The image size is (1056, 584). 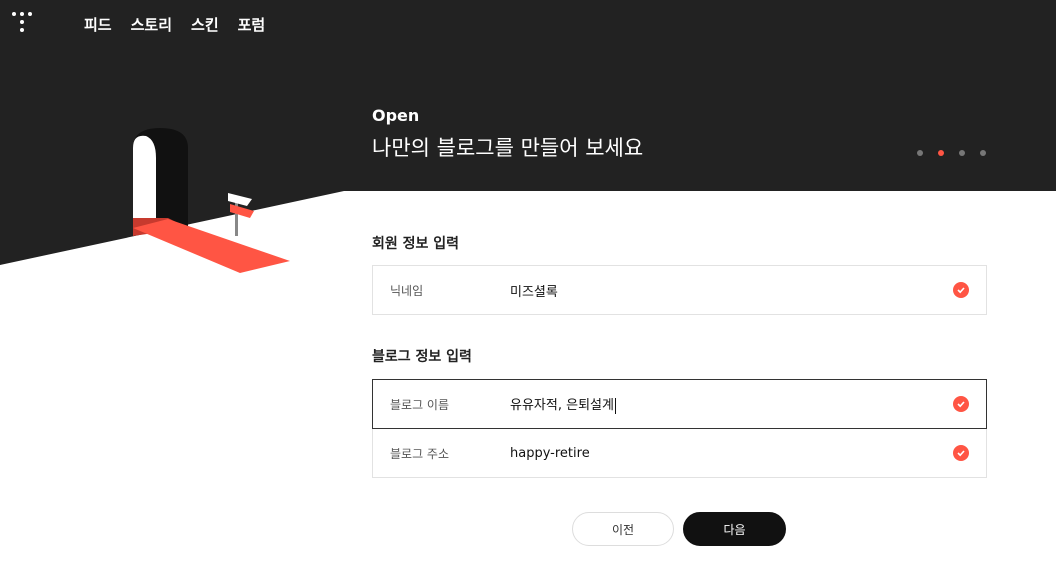 I want to click on step-dot-2-active, so click(x=941, y=153).